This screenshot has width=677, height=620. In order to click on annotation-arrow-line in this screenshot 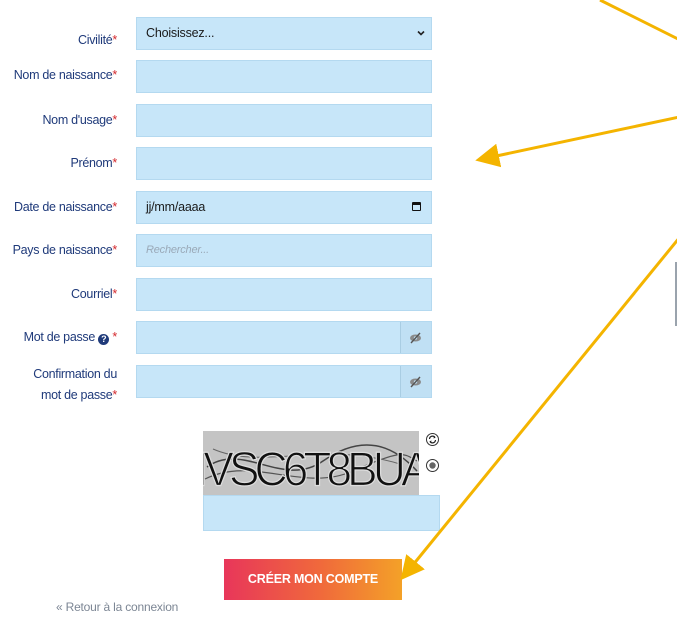, I will do `click(638, 20)`.